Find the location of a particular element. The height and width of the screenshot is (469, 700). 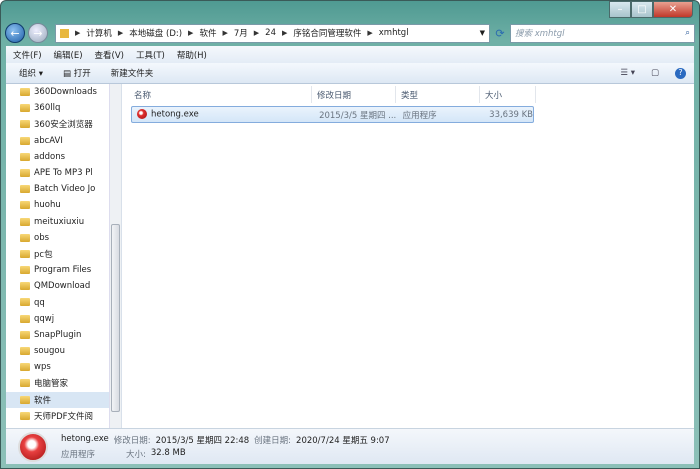

maximize-button: □ is located at coordinates (642, 9).